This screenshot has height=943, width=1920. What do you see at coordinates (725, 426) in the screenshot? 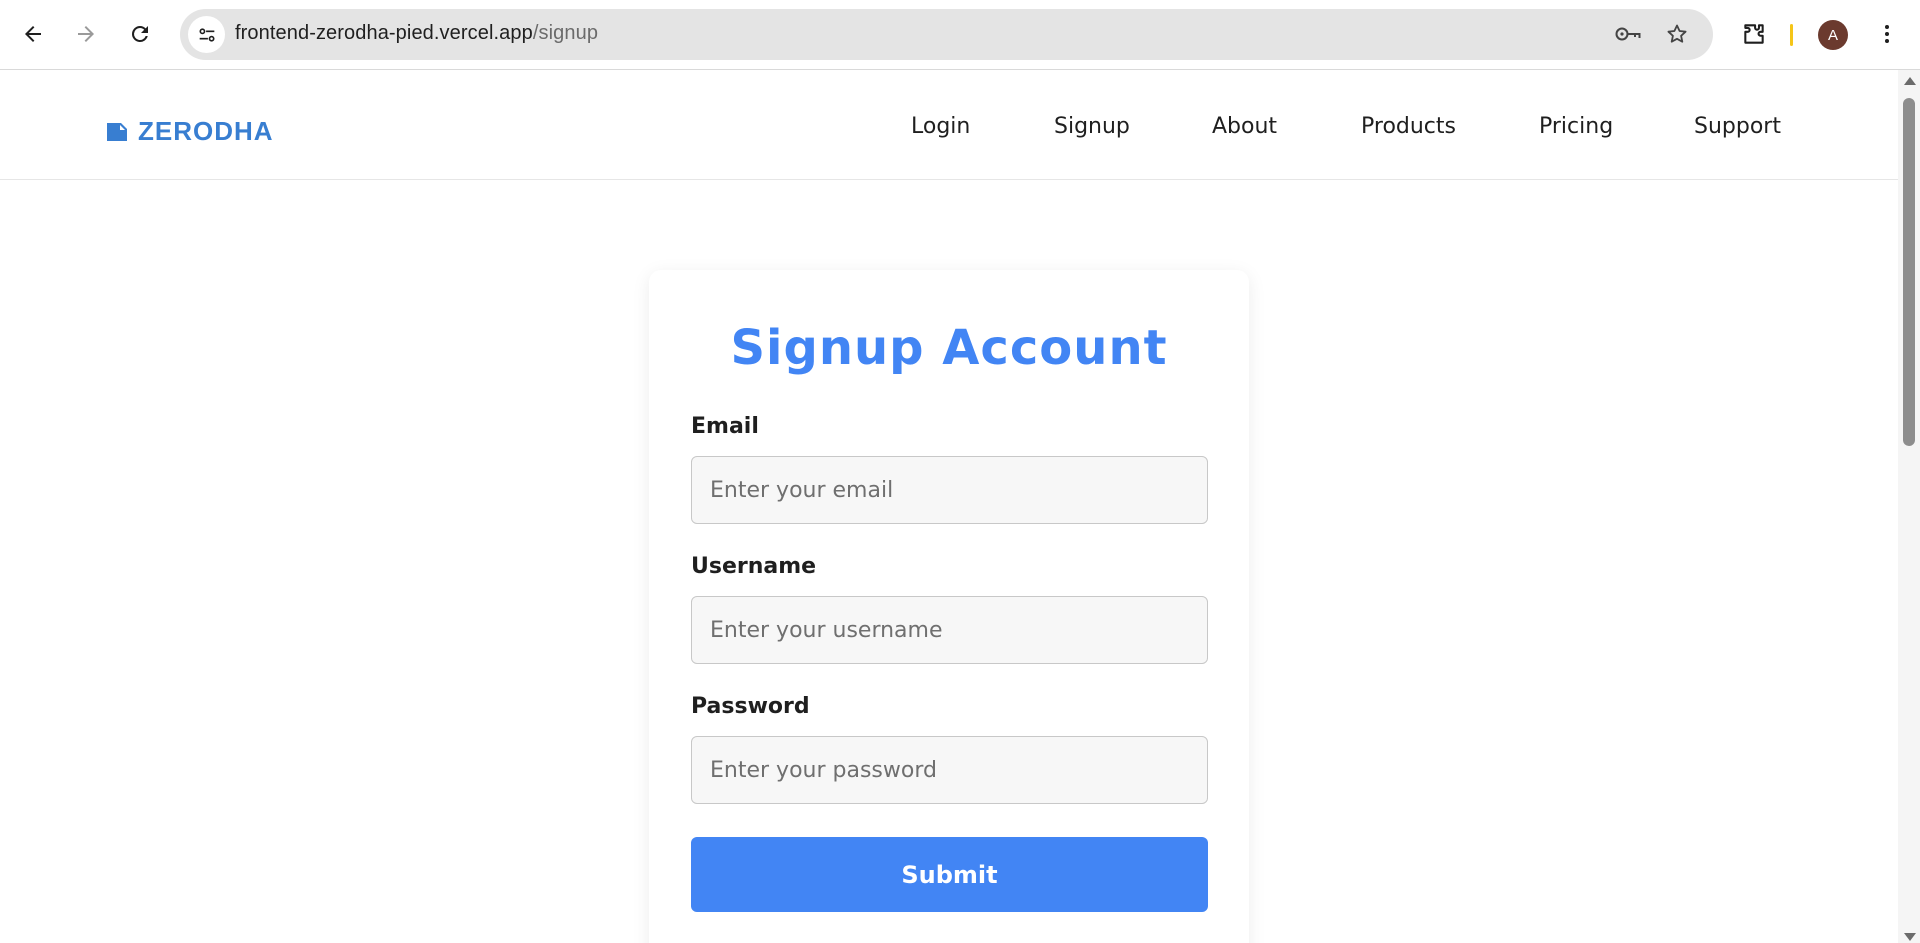
I see `email-label: Email` at bounding box center [725, 426].